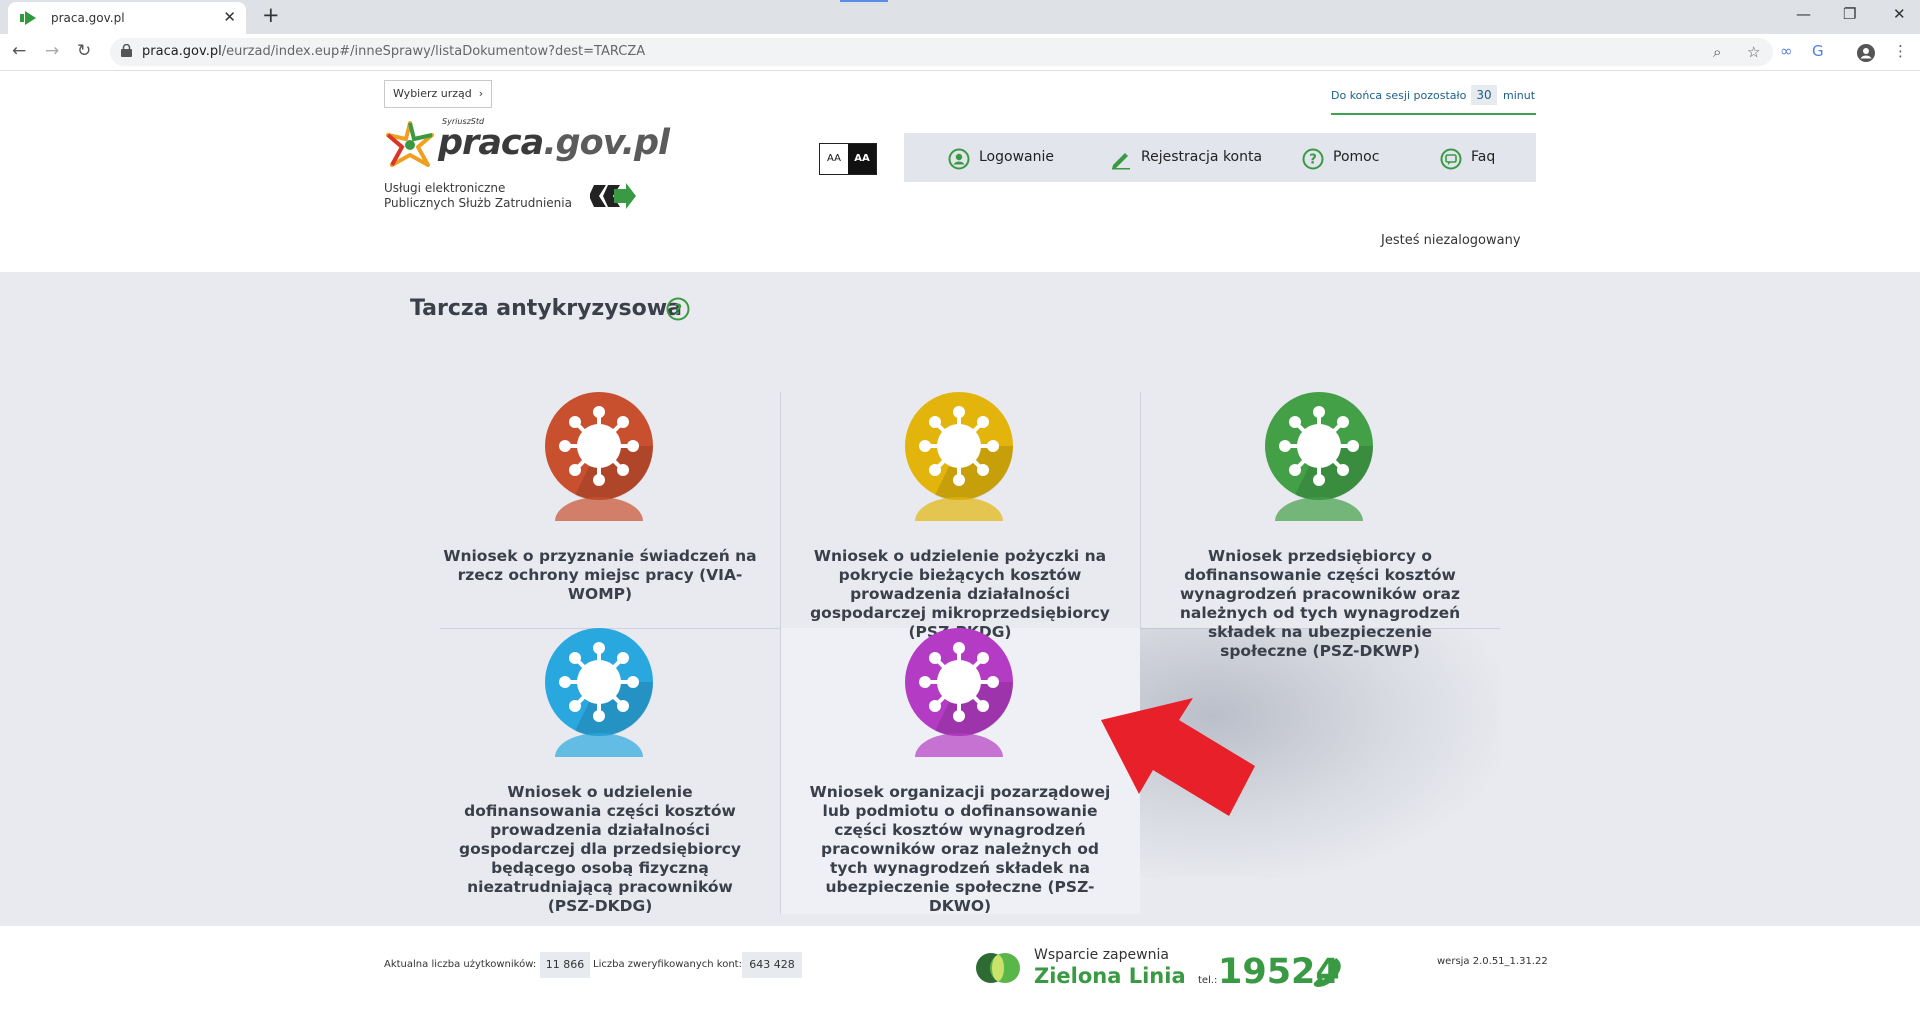 The width and height of the screenshot is (1920, 1034). Describe the element at coordinates (1178, 757) in the screenshot. I see `red-annotation-arrow-icon` at that location.